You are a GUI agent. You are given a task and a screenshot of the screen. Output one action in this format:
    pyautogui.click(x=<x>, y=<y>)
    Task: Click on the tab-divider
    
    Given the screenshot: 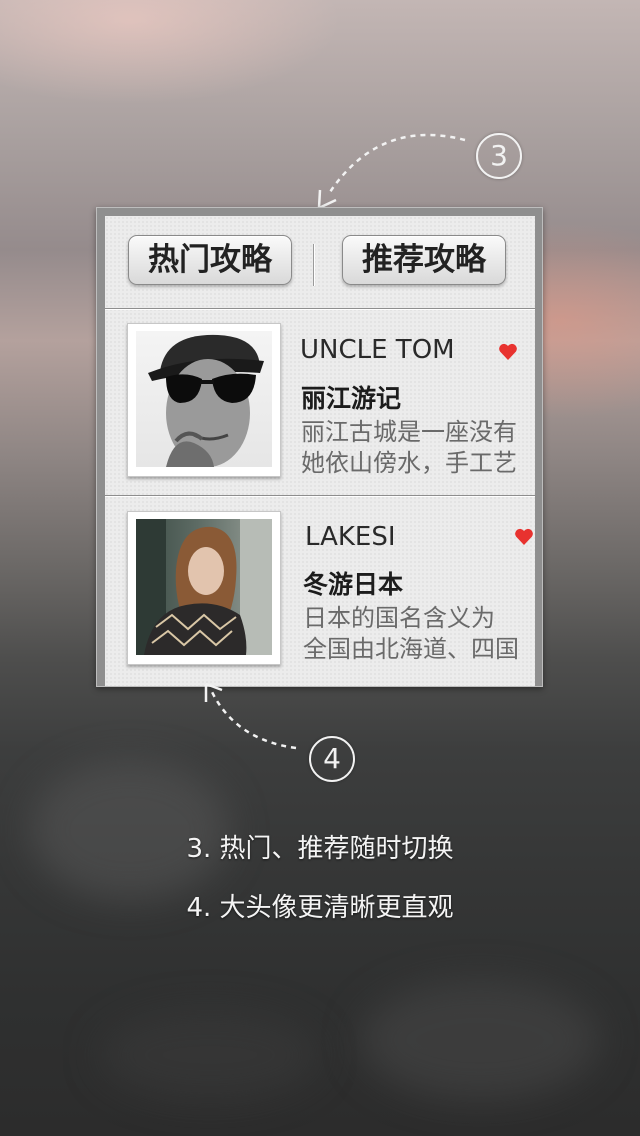 What is the action you would take?
    pyautogui.click(x=313, y=265)
    